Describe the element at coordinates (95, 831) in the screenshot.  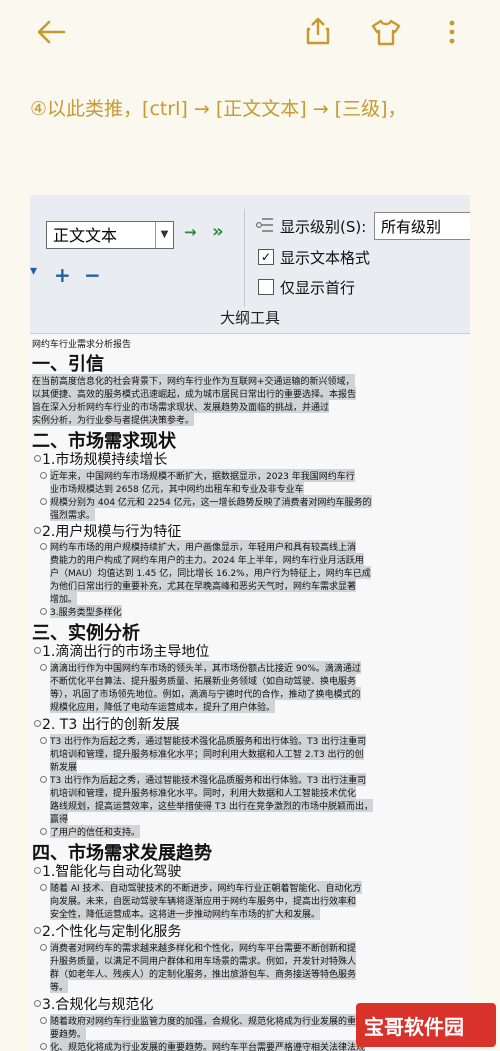
I see `paragraph-line: 了用户的信任和支持。` at that location.